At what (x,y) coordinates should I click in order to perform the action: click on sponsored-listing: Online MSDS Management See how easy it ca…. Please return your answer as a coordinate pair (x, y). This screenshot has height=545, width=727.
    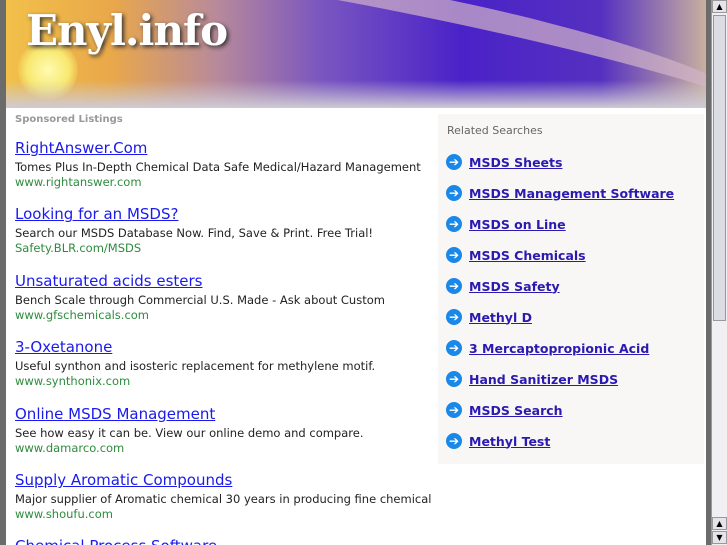
    Looking at the image, I should click on (225, 430).